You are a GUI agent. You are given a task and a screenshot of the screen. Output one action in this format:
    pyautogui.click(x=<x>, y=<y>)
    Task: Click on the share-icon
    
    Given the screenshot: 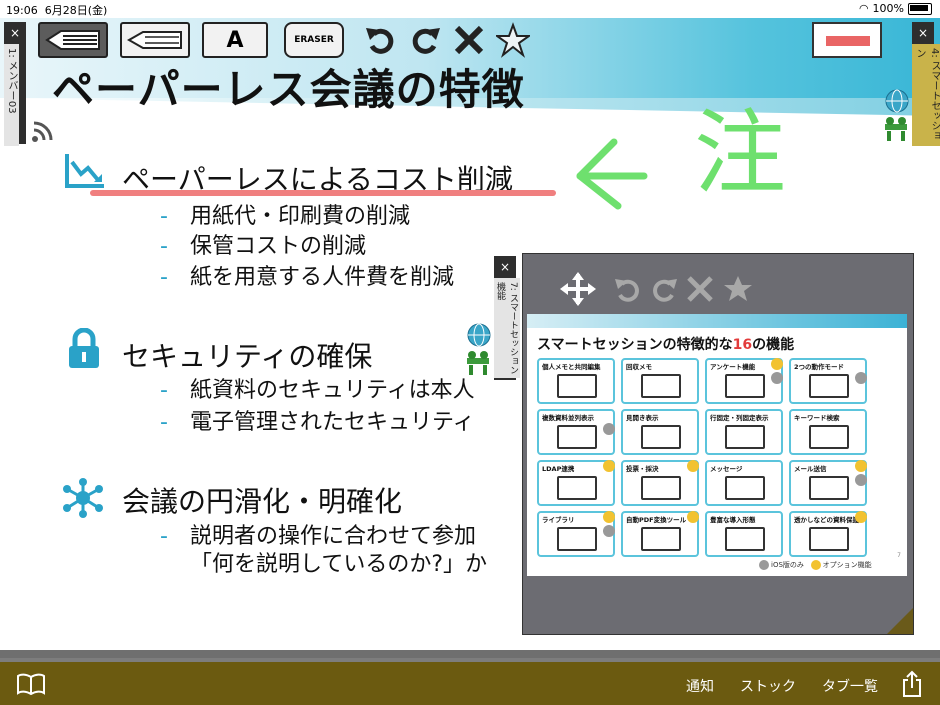 What is the action you would take?
    pyautogui.click(x=912, y=684)
    